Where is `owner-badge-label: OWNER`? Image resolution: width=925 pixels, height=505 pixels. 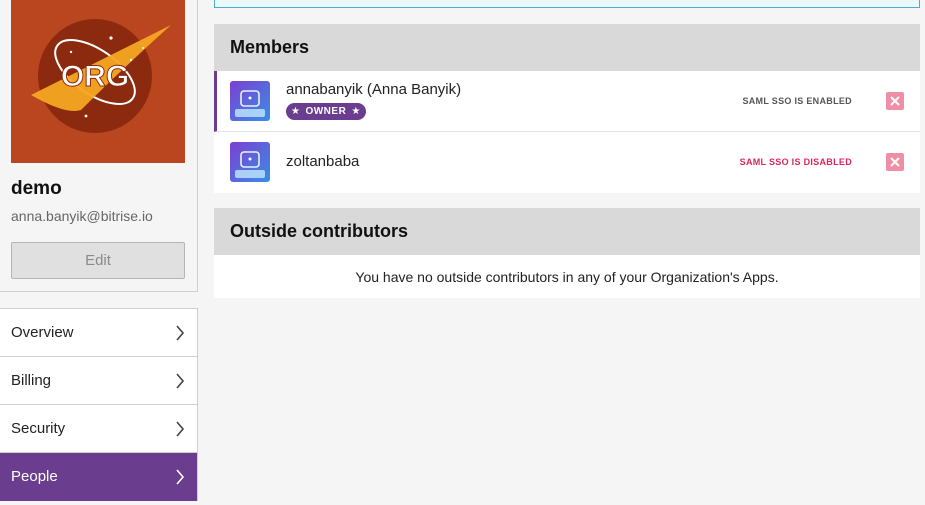
owner-badge-label: OWNER is located at coordinates (326, 111).